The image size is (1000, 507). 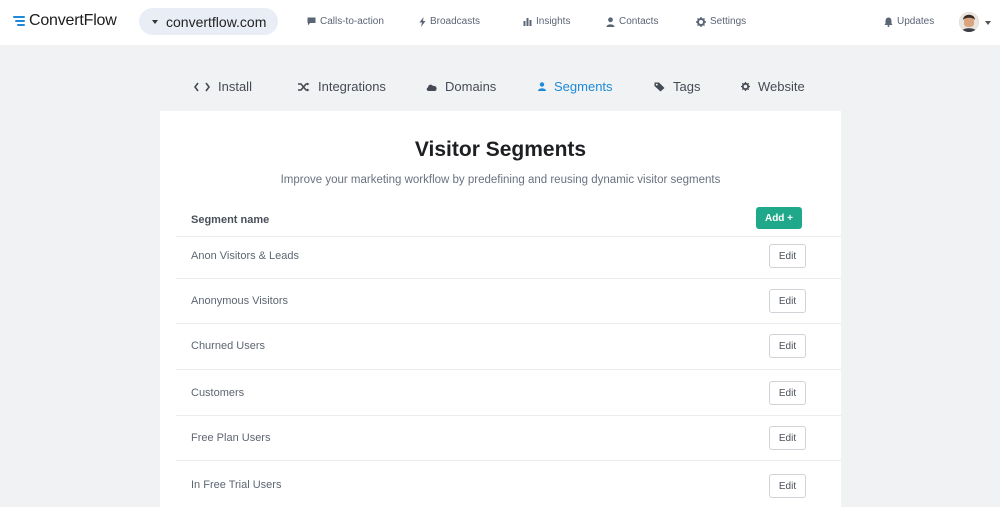 I want to click on add-segment-button: Add +, so click(x=779, y=218).